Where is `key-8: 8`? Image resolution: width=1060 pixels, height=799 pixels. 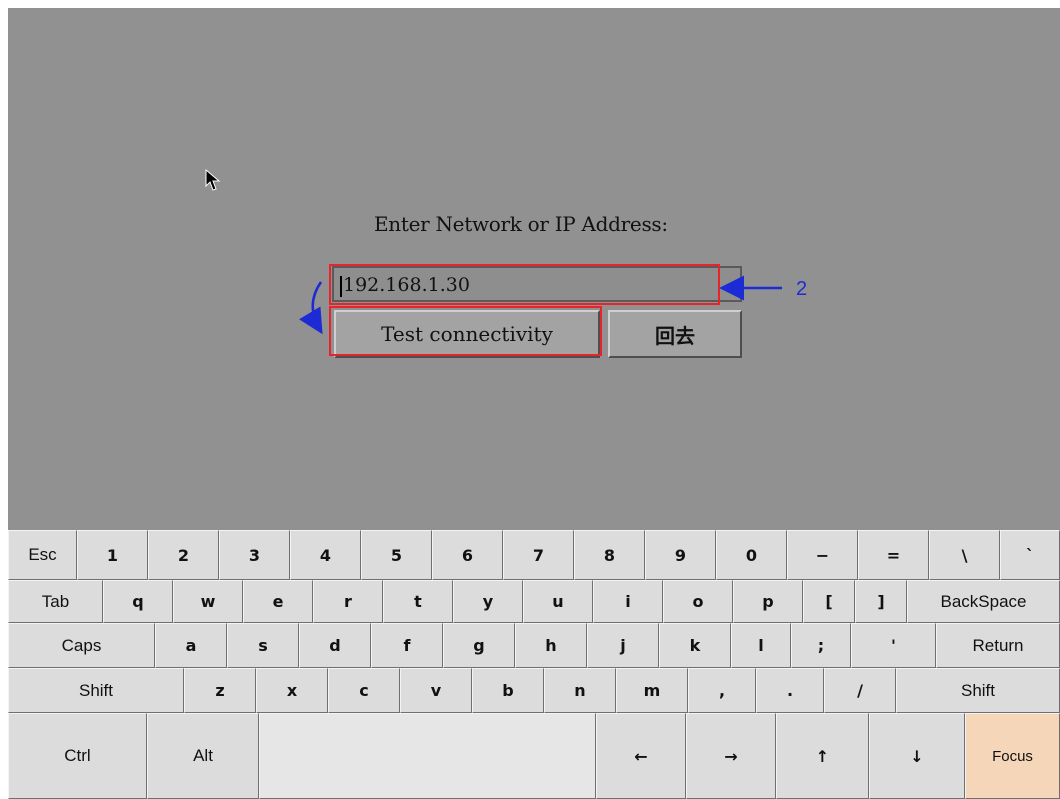 key-8: 8 is located at coordinates (609, 555).